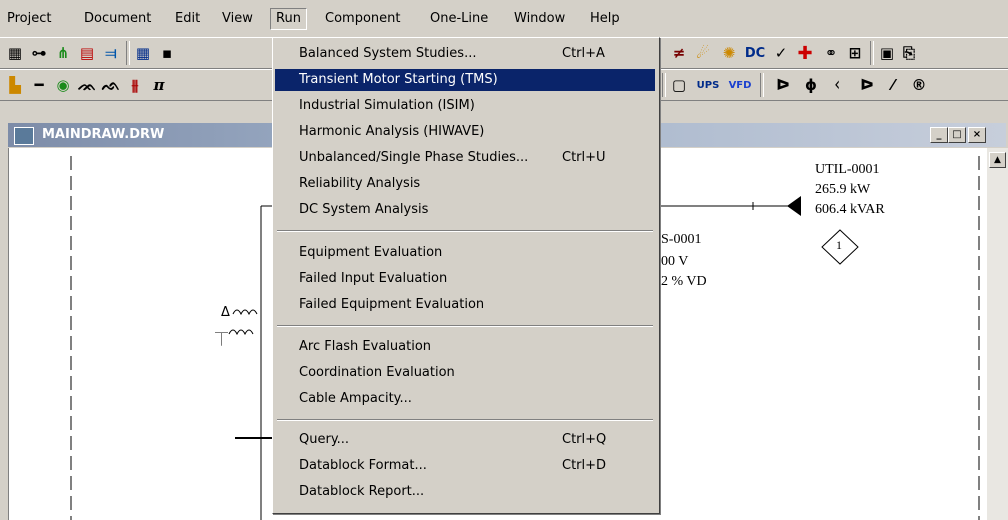 The width and height of the screenshot is (1008, 520). Describe the element at coordinates (783, 85) in the screenshot. I see `fuse-icon: ᐅ` at that location.